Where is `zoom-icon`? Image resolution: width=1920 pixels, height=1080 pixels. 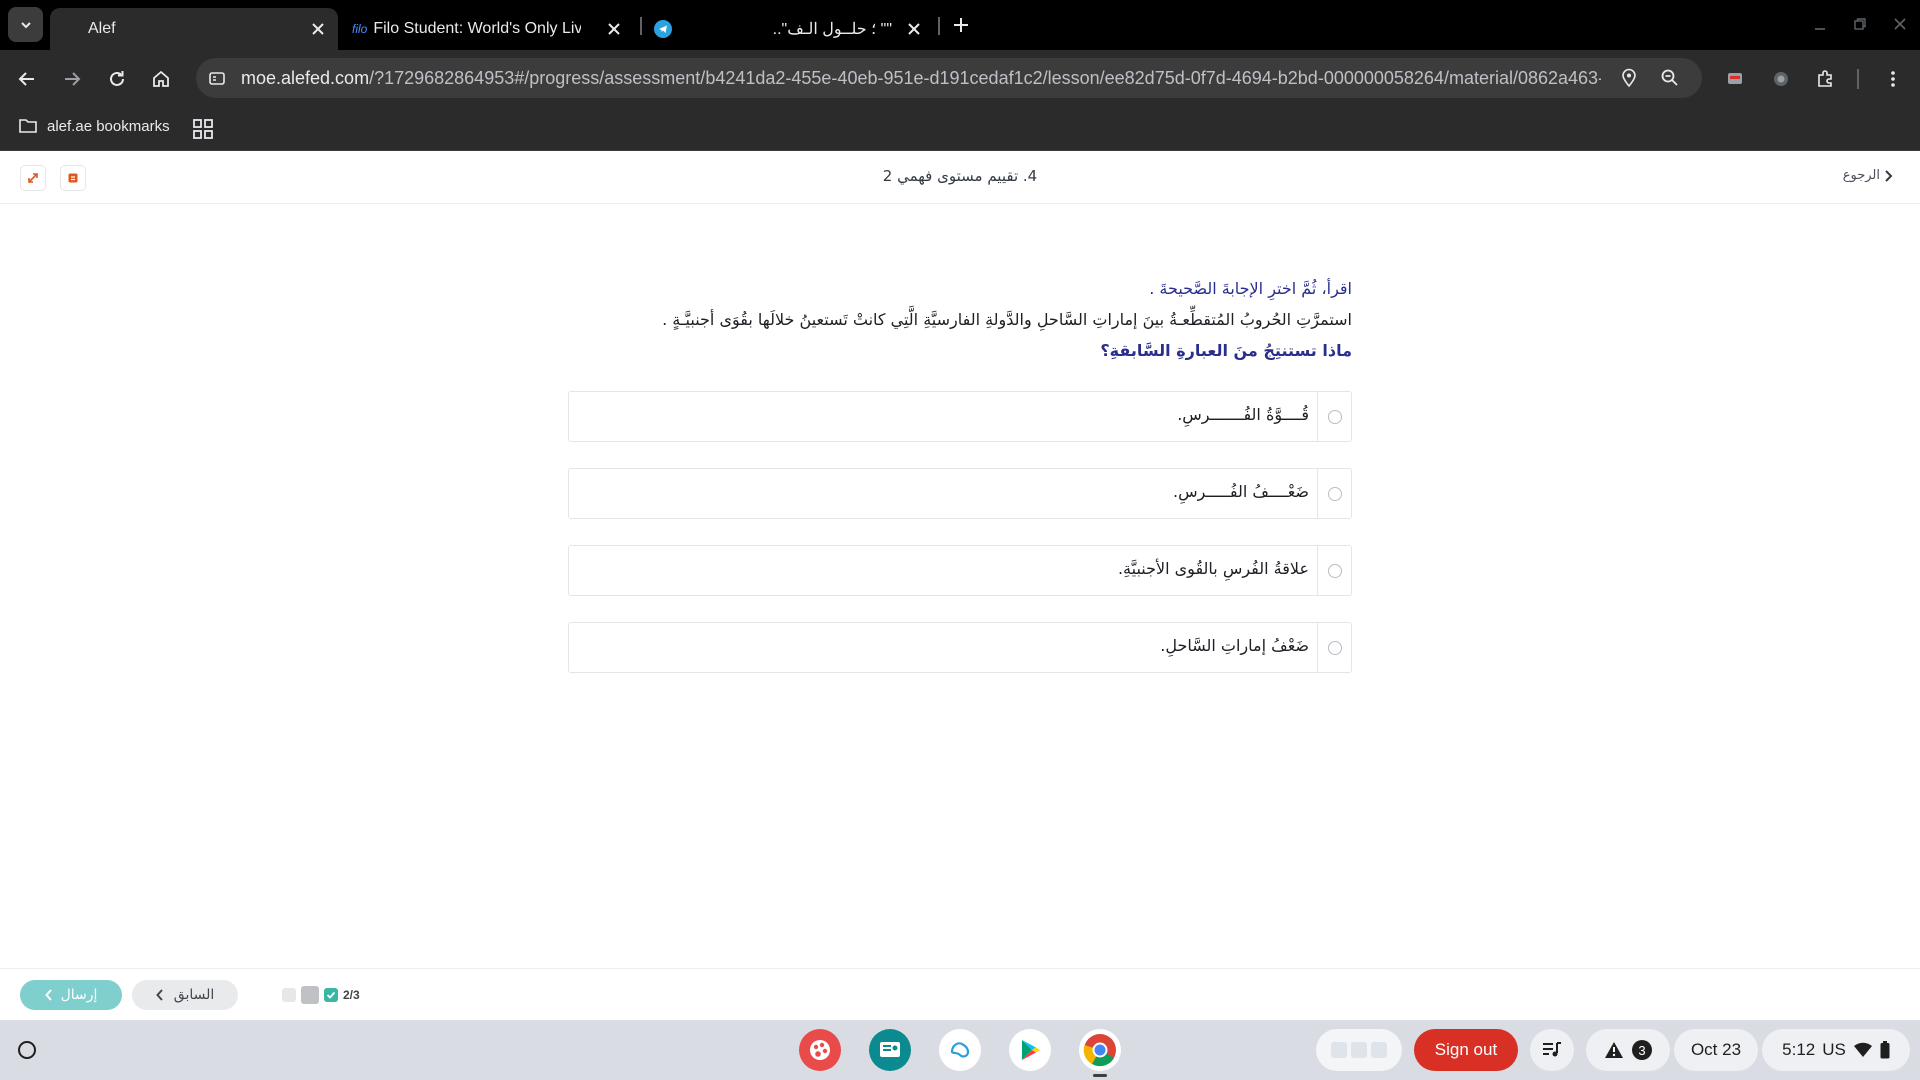 zoom-icon is located at coordinates (1670, 80).